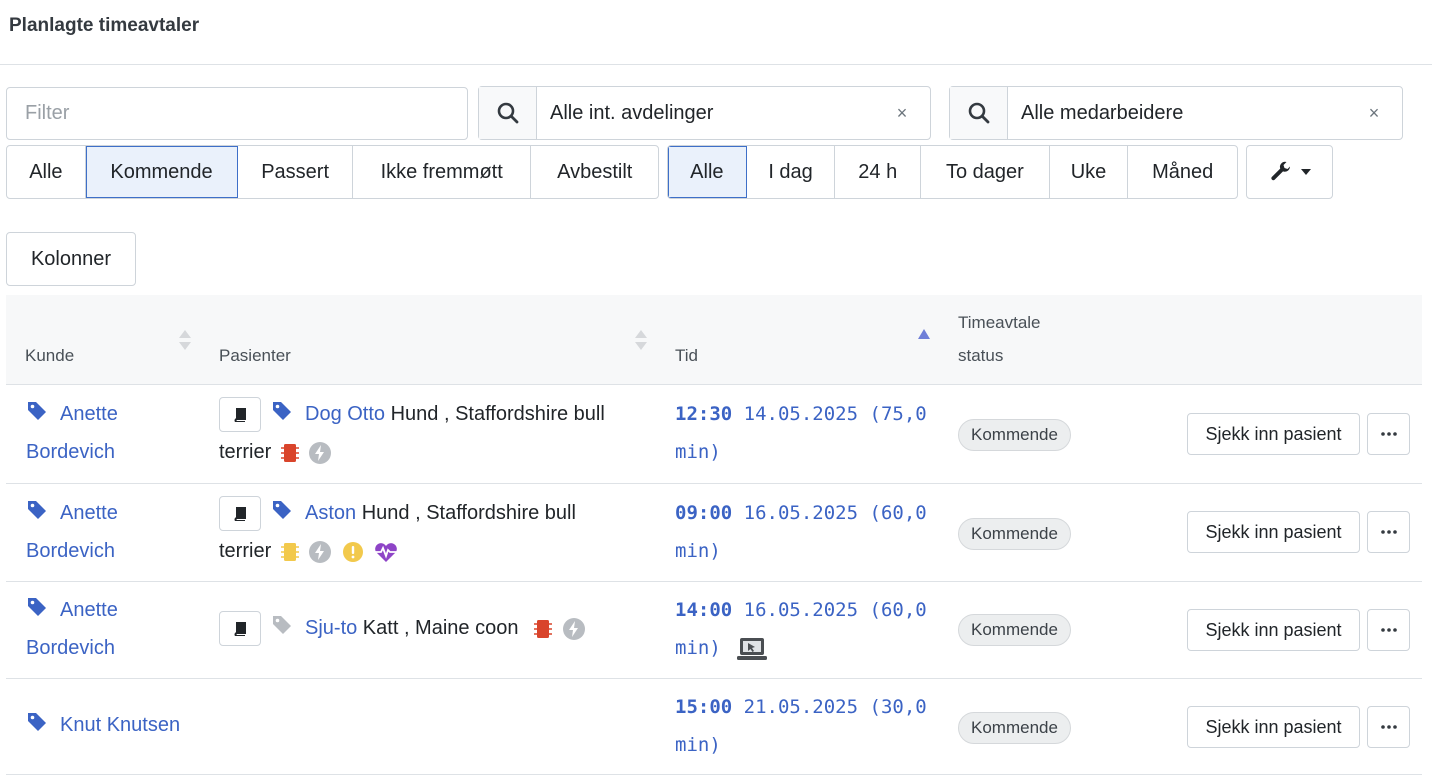  Describe the element at coordinates (752, 648) in the screenshot. I see `online-booking-icon` at that location.